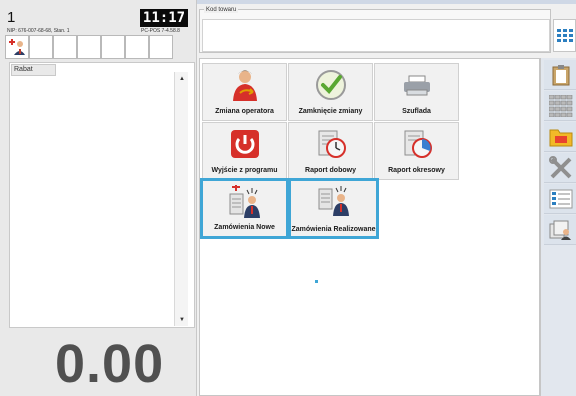  What do you see at coordinates (221, 10) in the screenshot?
I see `product-code-label: Kod towaru` at bounding box center [221, 10].